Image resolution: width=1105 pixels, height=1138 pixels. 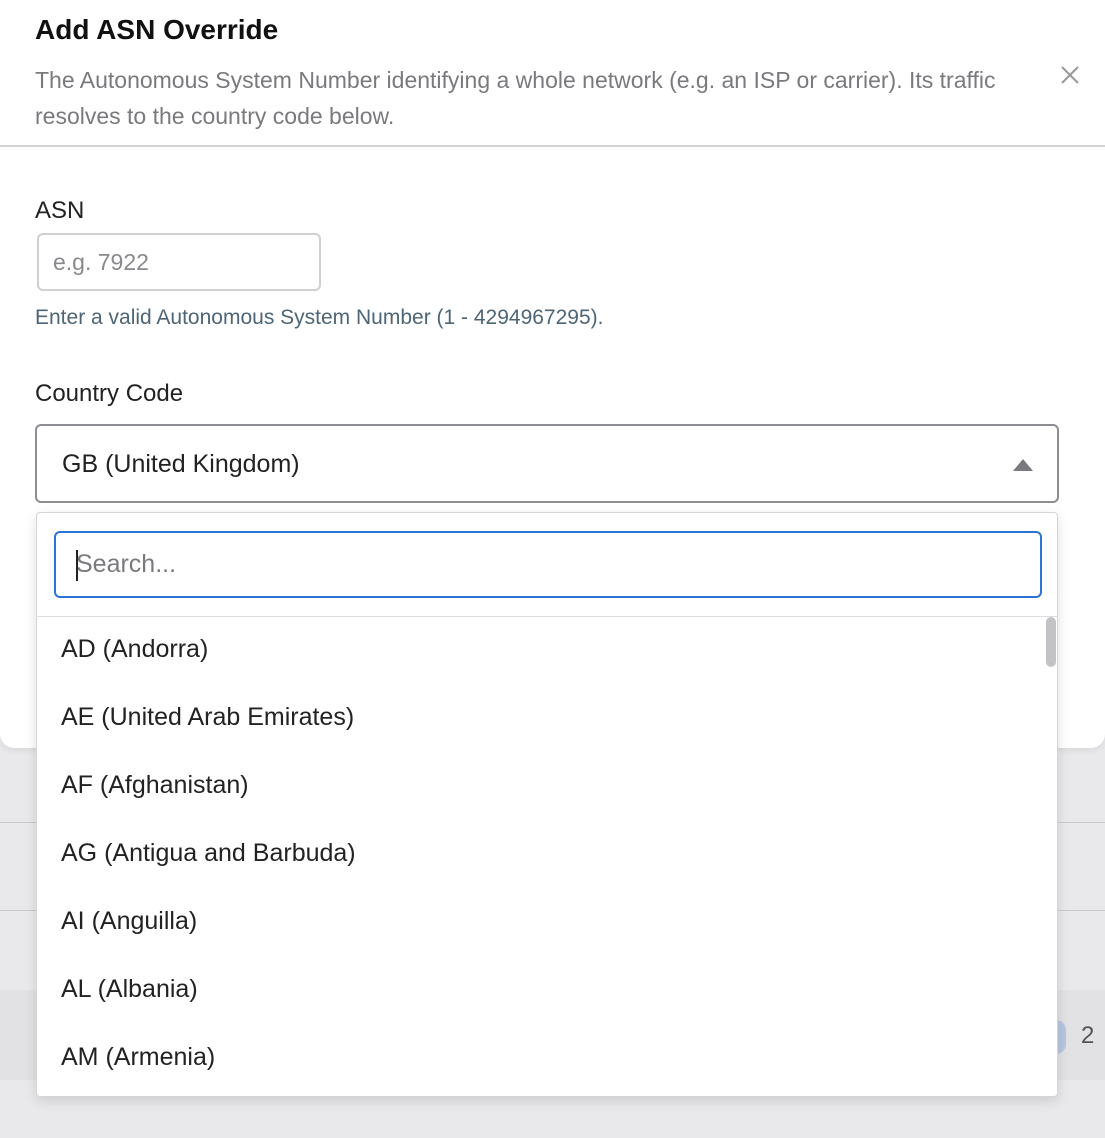 What do you see at coordinates (539, 923) in the screenshot?
I see `country-option: AI (Anguilla)` at bounding box center [539, 923].